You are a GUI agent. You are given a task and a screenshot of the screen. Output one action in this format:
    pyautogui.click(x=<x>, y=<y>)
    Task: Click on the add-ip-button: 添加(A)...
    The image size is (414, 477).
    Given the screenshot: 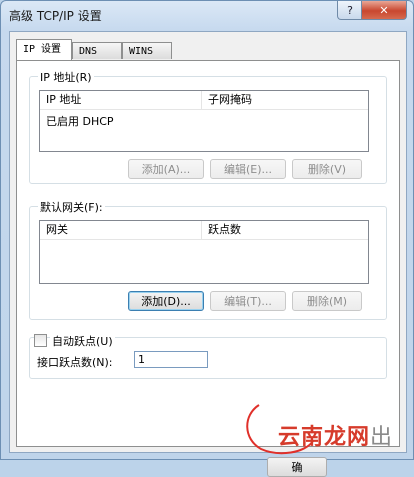 What is the action you would take?
    pyautogui.click(x=166, y=169)
    